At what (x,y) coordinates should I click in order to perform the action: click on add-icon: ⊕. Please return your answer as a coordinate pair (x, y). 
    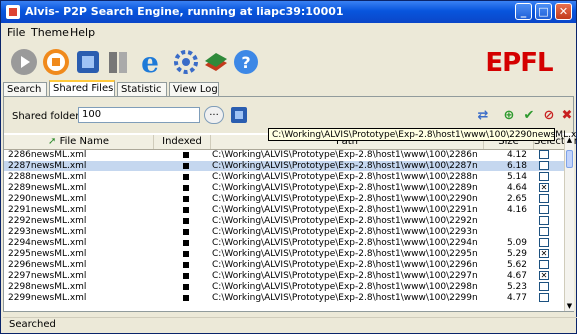
    Looking at the image, I should click on (509, 116).